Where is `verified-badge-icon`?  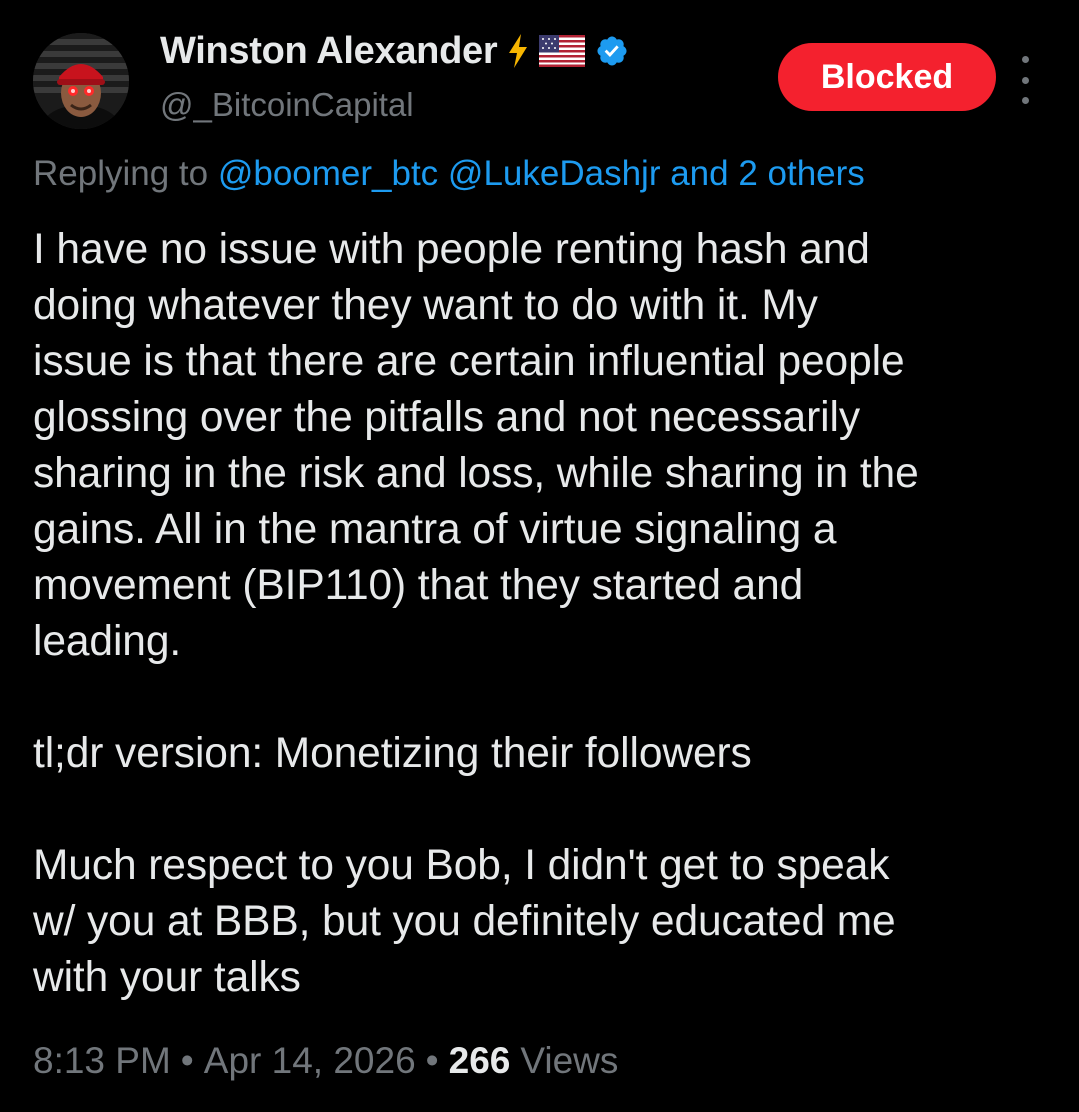 verified-badge-icon is located at coordinates (612, 51).